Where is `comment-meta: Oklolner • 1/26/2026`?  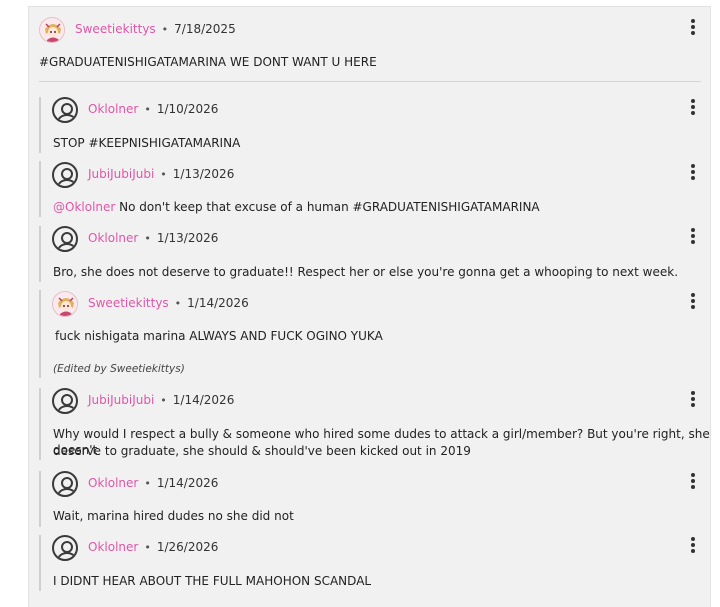
comment-meta: Oklolner • 1/26/2026 is located at coordinates (153, 547).